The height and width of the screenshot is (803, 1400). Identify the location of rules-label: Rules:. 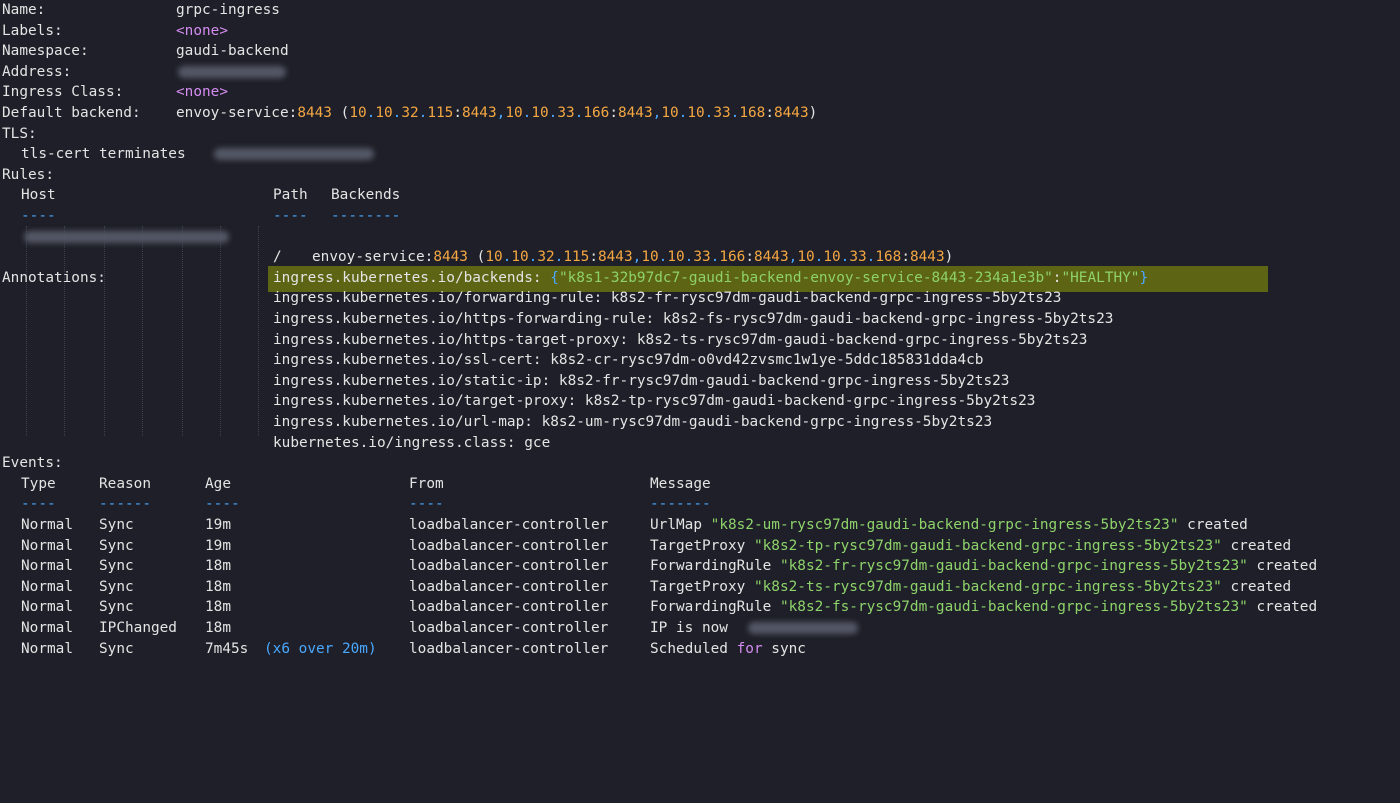
(28, 174).